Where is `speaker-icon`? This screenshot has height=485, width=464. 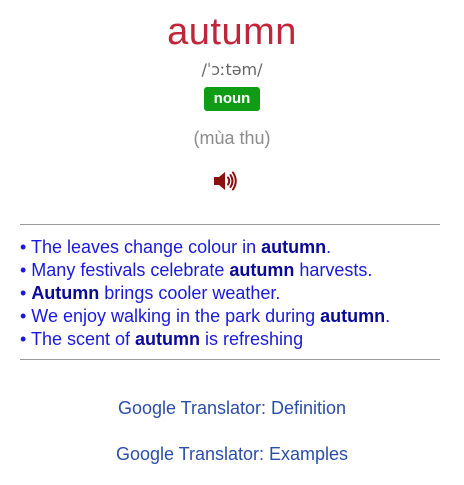
speaker-icon is located at coordinates (225, 181).